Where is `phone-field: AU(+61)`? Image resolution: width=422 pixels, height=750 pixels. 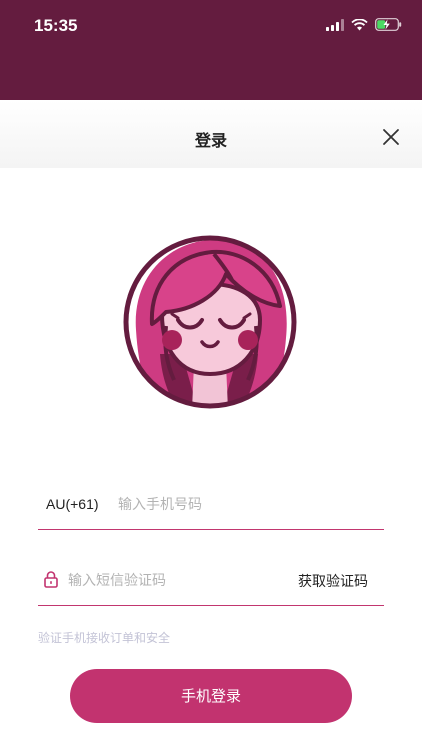 phone-field: AU(+61) is located at coordinates (211, 506).